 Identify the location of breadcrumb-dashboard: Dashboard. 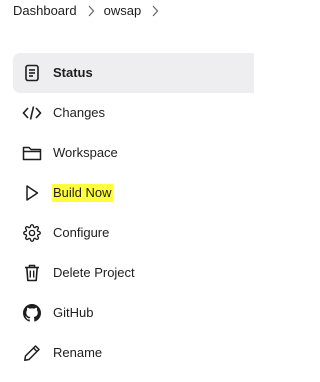
(45, 10).